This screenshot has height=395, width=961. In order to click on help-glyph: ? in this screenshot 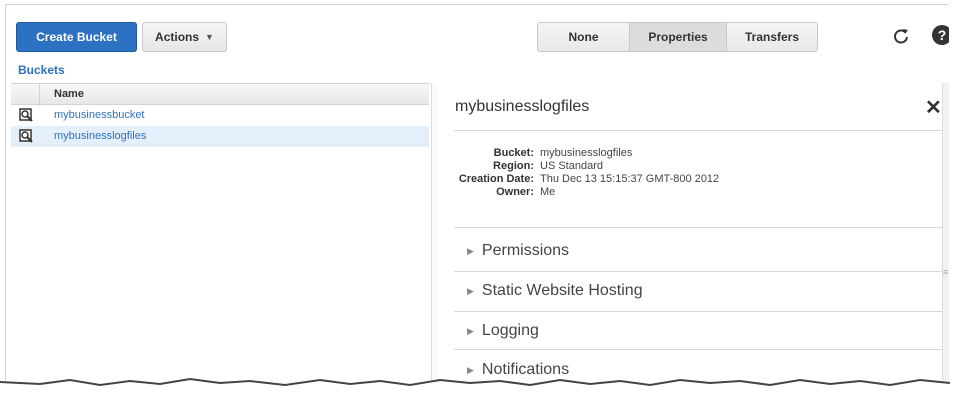, I will do `click(942, 35)`.